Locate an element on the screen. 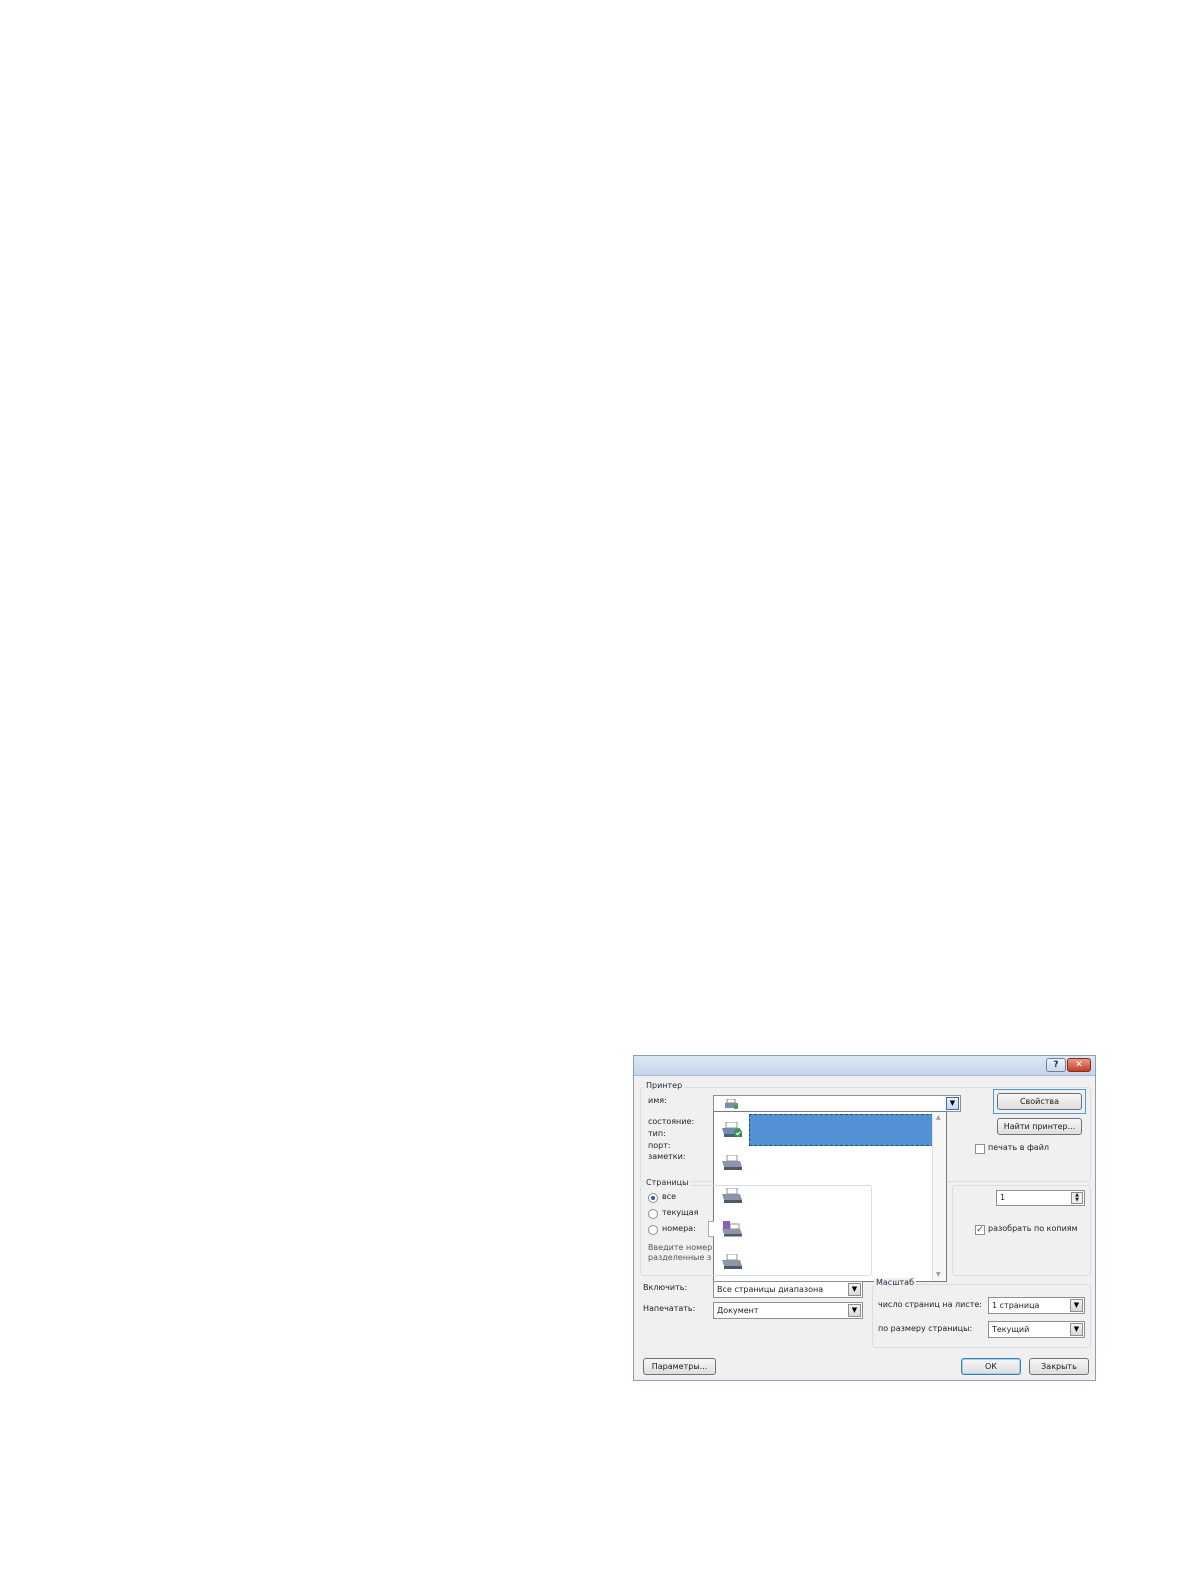 This screenshot has height=1584, width=1190. printer-list-scrollbar: ▲ ▼ is located at coordinates (939, 1196).